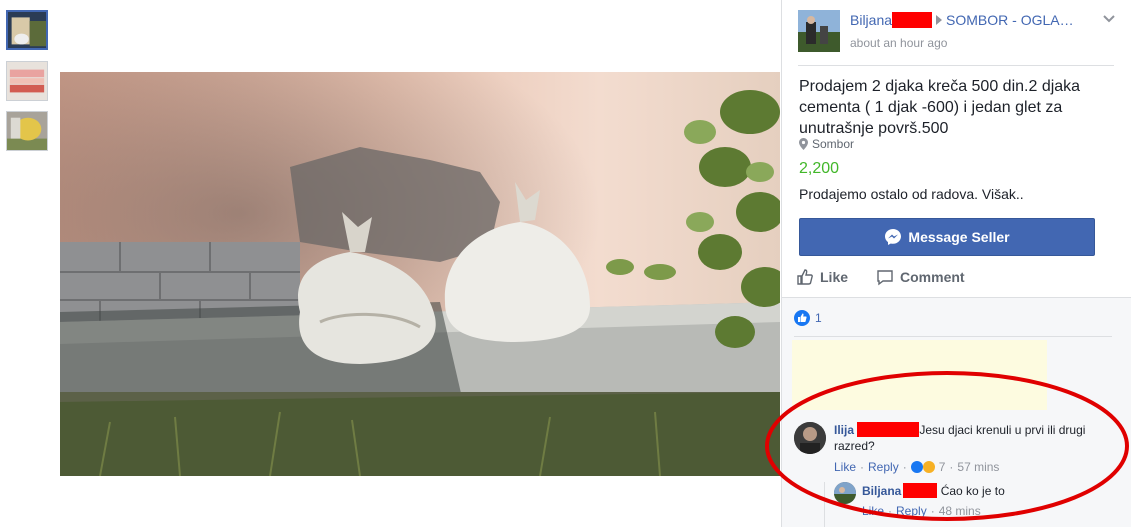 The image size is (1131, 527). What do you see at coordinates (932, 277) in the screenshot?
I see `comment-label: Comment` at bounding box center [932, 277].